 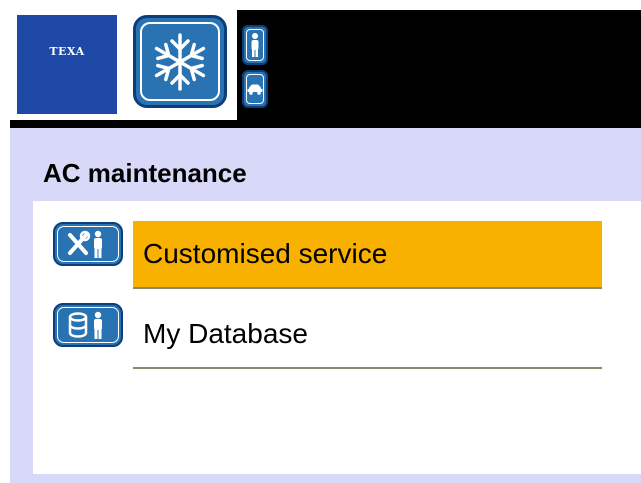 I want to click on menu-item-label: My Database, so click(x=225, y=333).